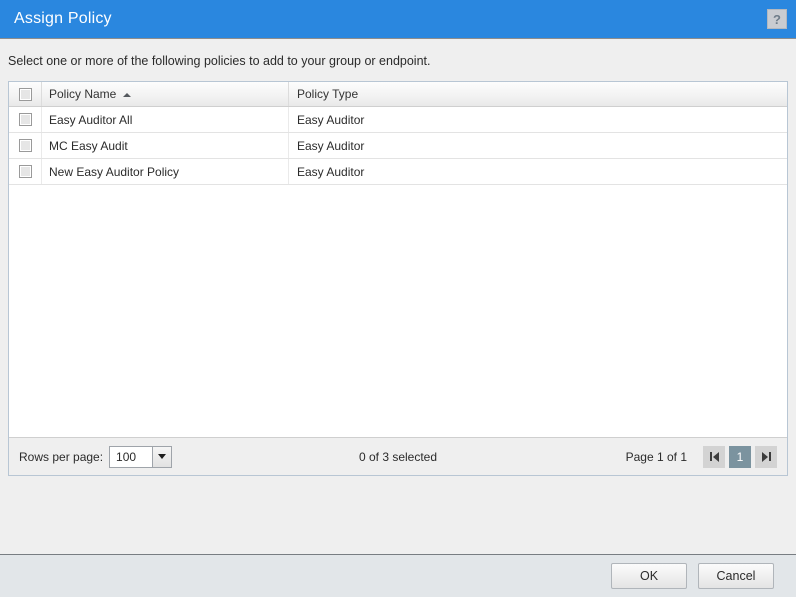 This screenshot has width=796, height=597. What do you see at coordinates (649, 576) in the screenshot?
I see `ok-button: OK` at bounding box center [649, 576].